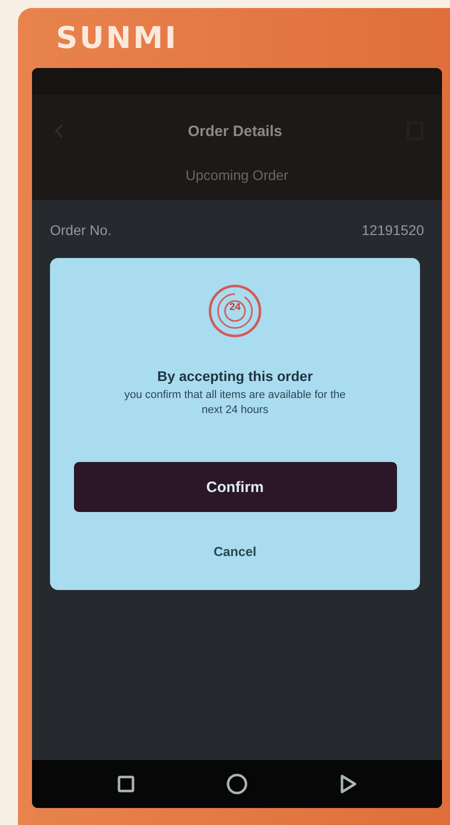 This screenshot has width=450, height=825. I want to click on home-icon, so click(237, 784).